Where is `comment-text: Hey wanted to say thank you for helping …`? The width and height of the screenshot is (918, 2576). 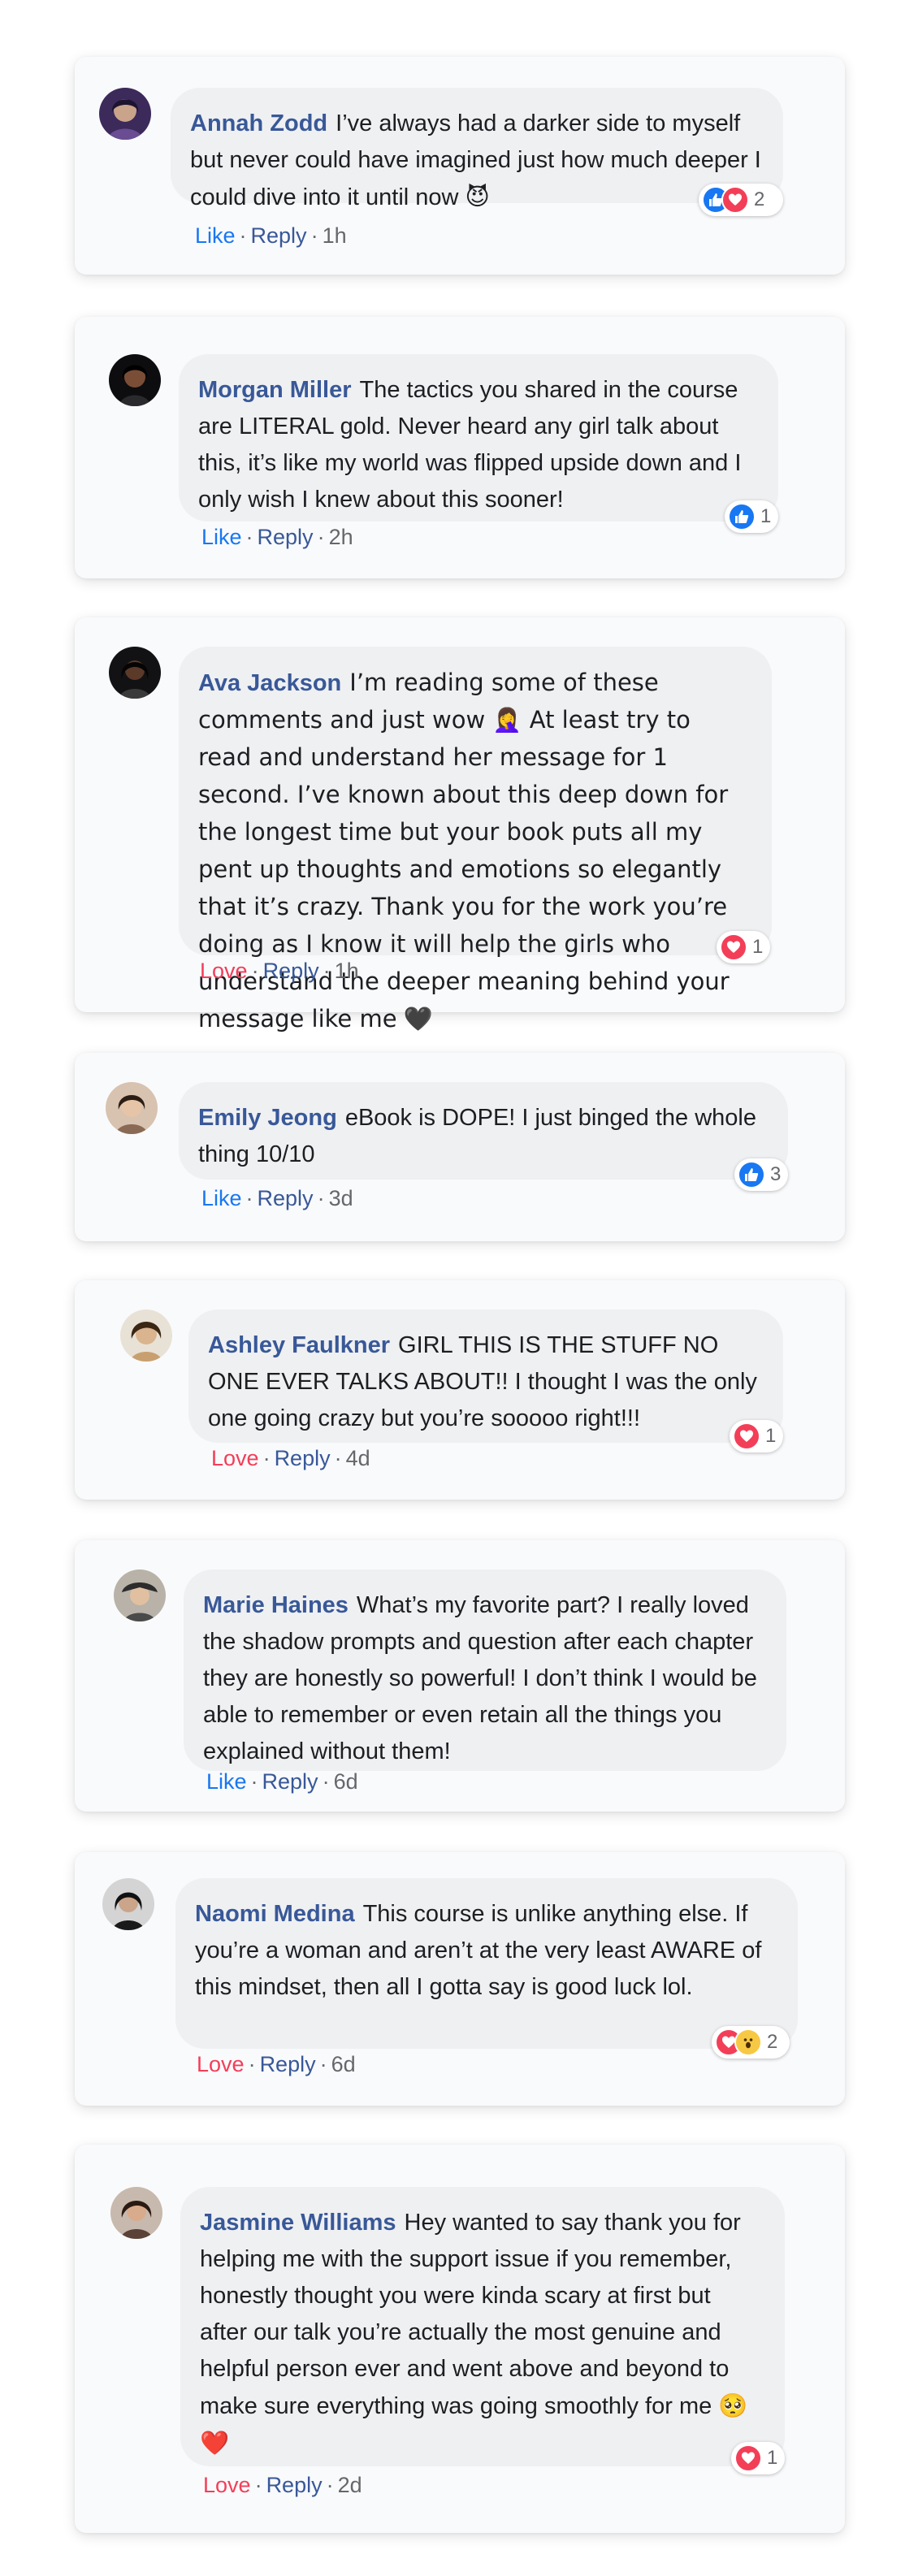
comment-text: Hey wanted to say thank you for helping … is located at coordinates (470, 2314).